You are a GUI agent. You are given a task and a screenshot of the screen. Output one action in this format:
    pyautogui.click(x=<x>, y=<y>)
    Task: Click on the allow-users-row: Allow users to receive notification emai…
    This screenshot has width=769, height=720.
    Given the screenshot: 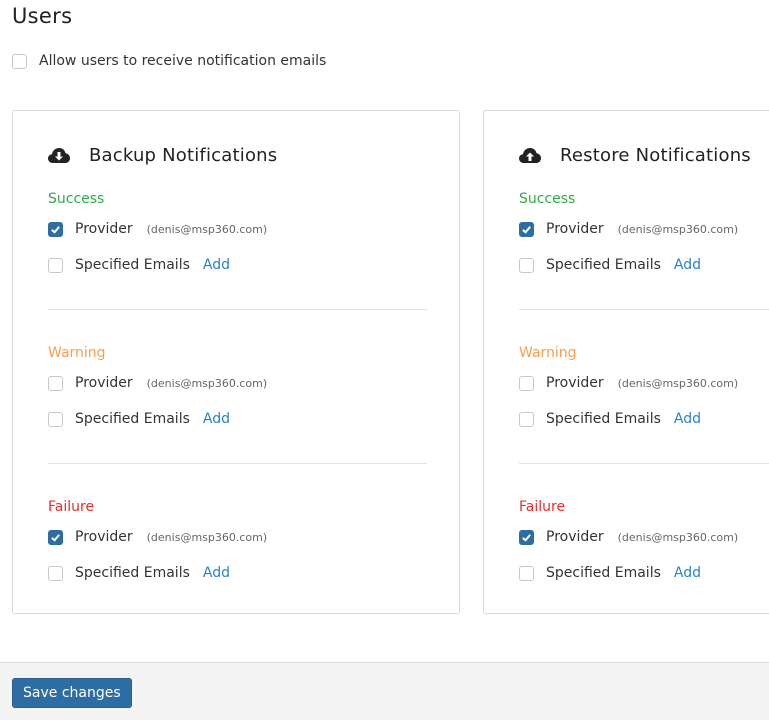 What is the action you would take?
    pyautogui.click(x=169, y=61)
    